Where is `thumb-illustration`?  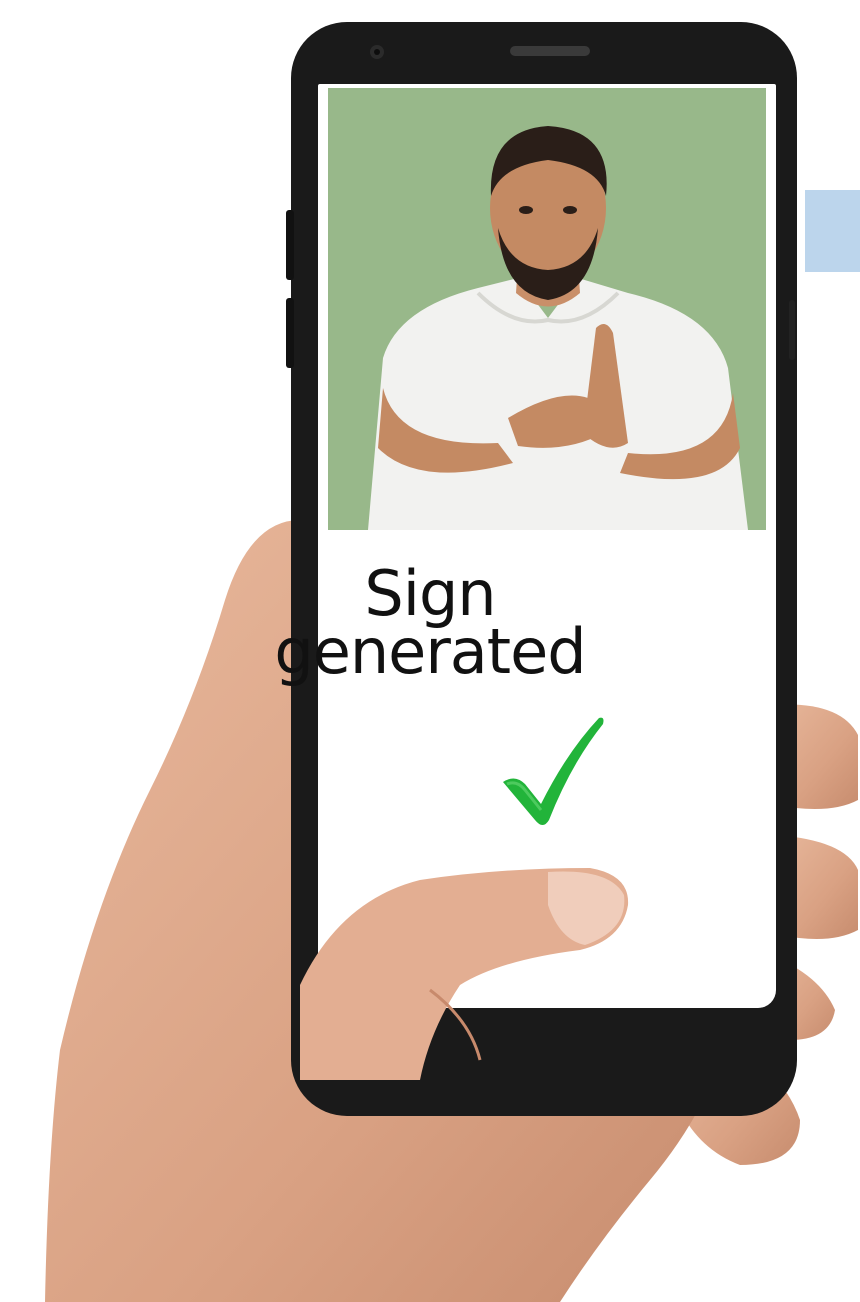 thumb-illustration is located at coordinates (464, 974).